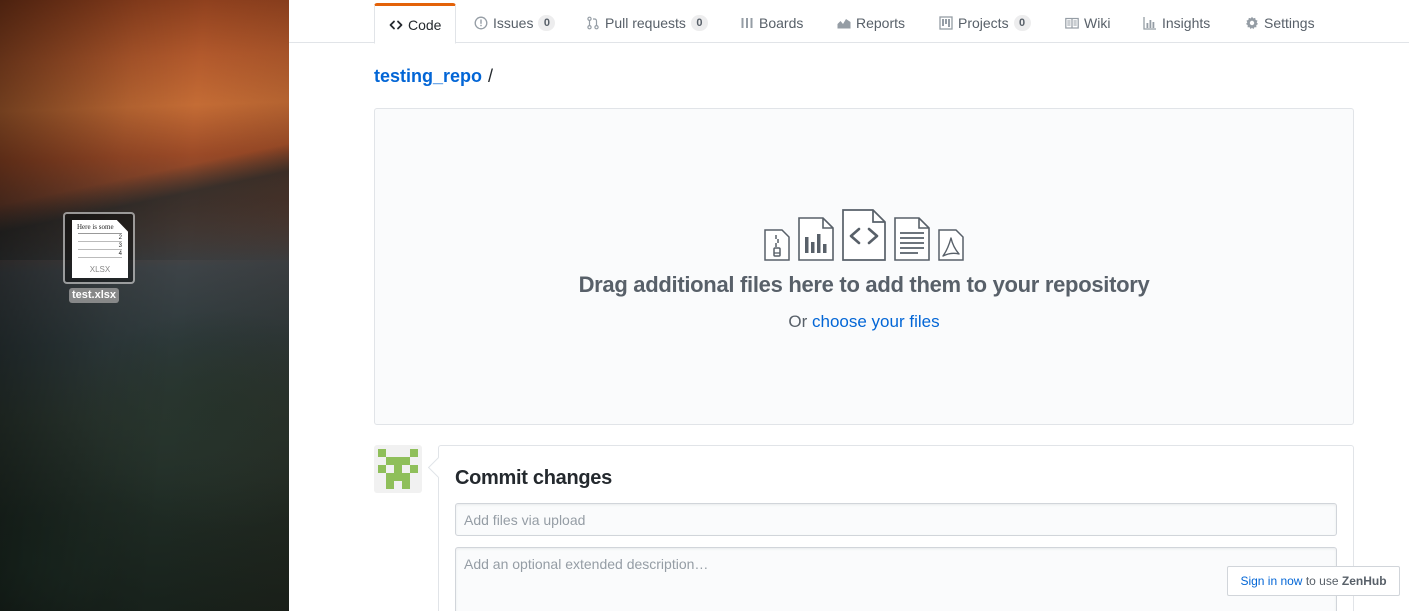  I want to click on file-pdf-icon, so click(951, 245).